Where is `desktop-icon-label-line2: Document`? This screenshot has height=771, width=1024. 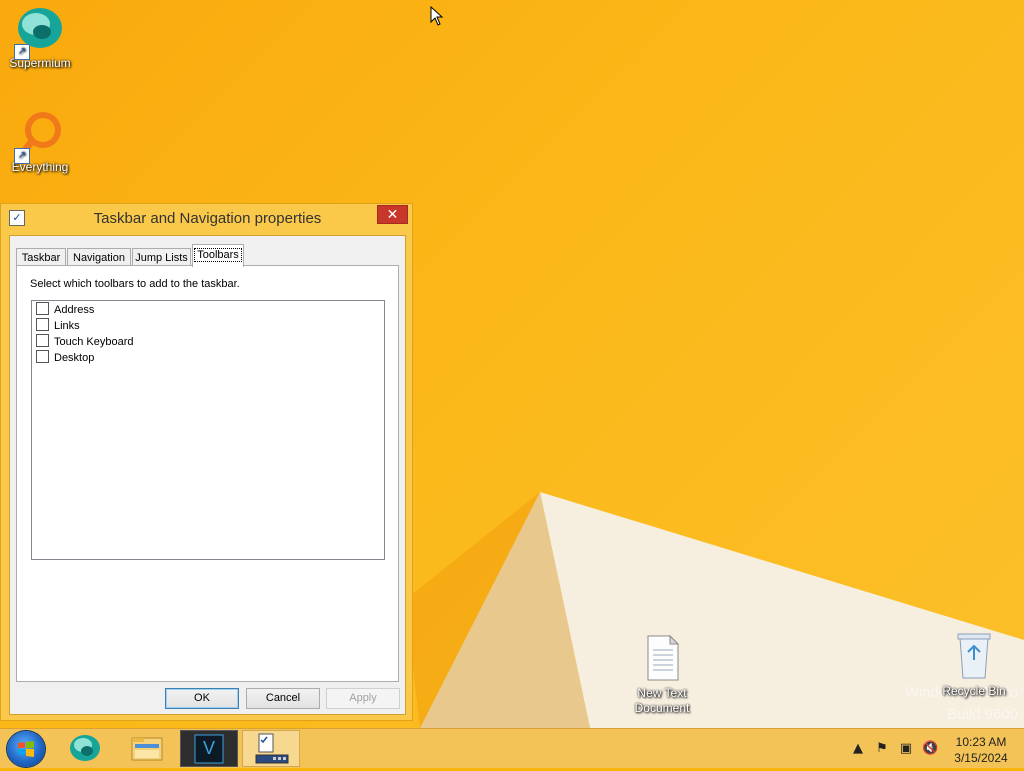
desktop-icon-label-line2: Document is located at coordinates (662, 708).